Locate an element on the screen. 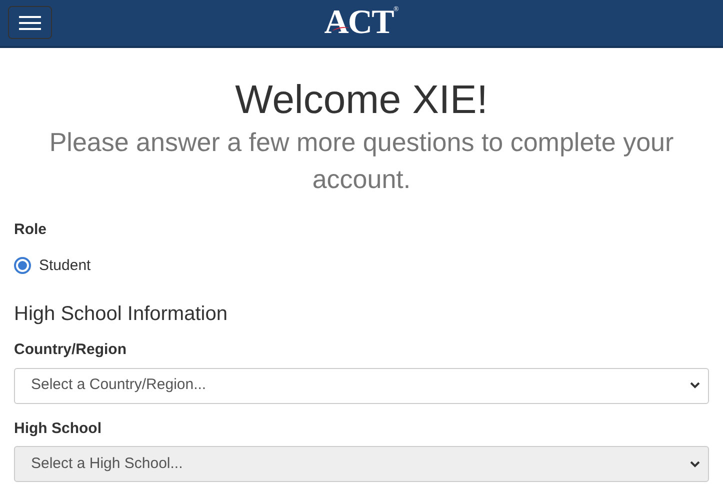 The width and height of the screenshot is (723, 487). radio-label: Student is located at coordinates (65, 266).